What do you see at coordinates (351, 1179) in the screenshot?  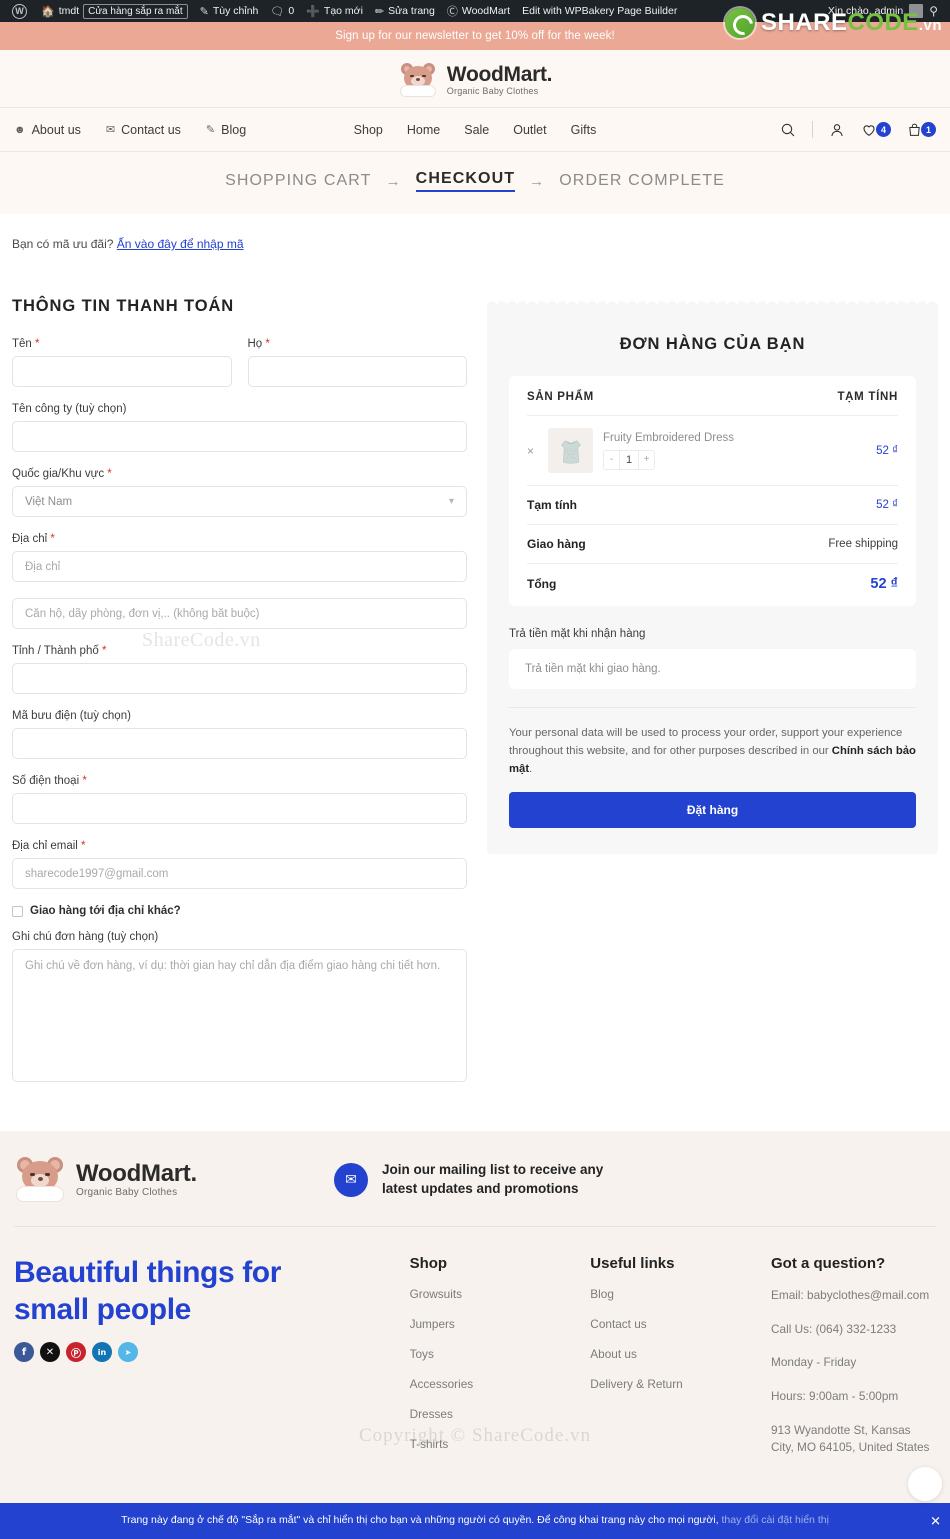 I see `envelope-icon: ✉` at bounding box center [351, 1179].